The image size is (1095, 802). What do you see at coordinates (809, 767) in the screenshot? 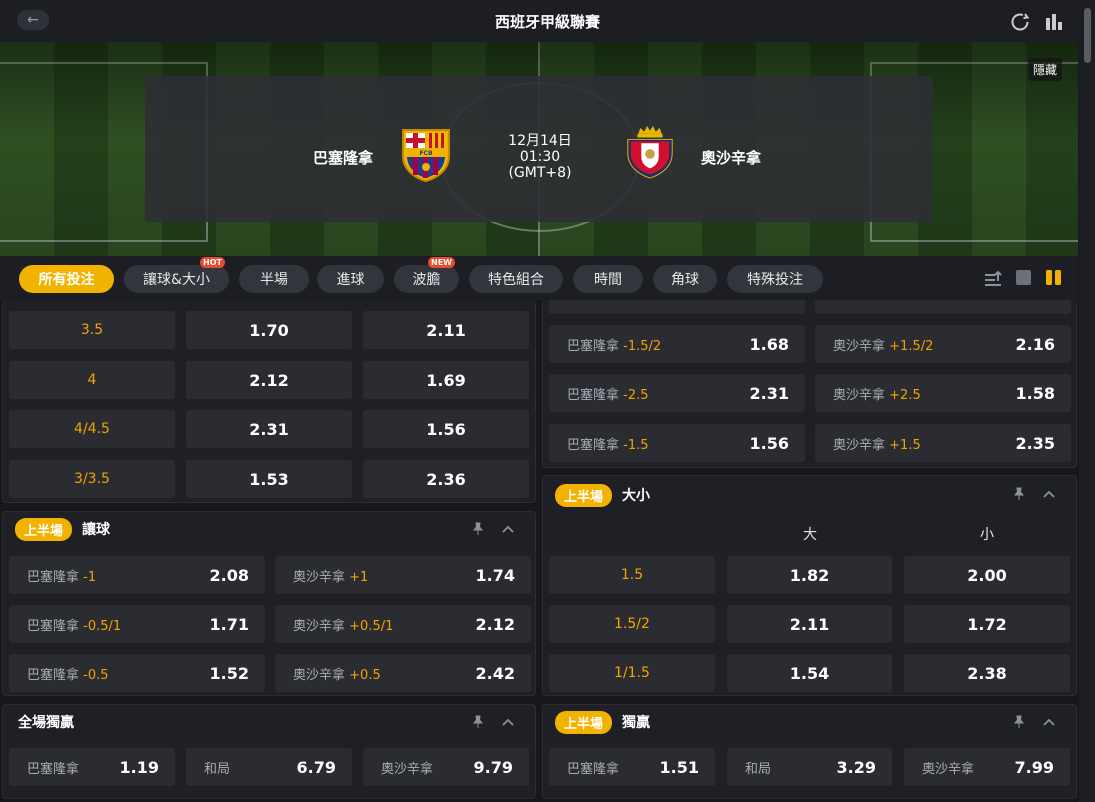
I see `odds-button: 和局 3.29` at bounding box center [809, 767].